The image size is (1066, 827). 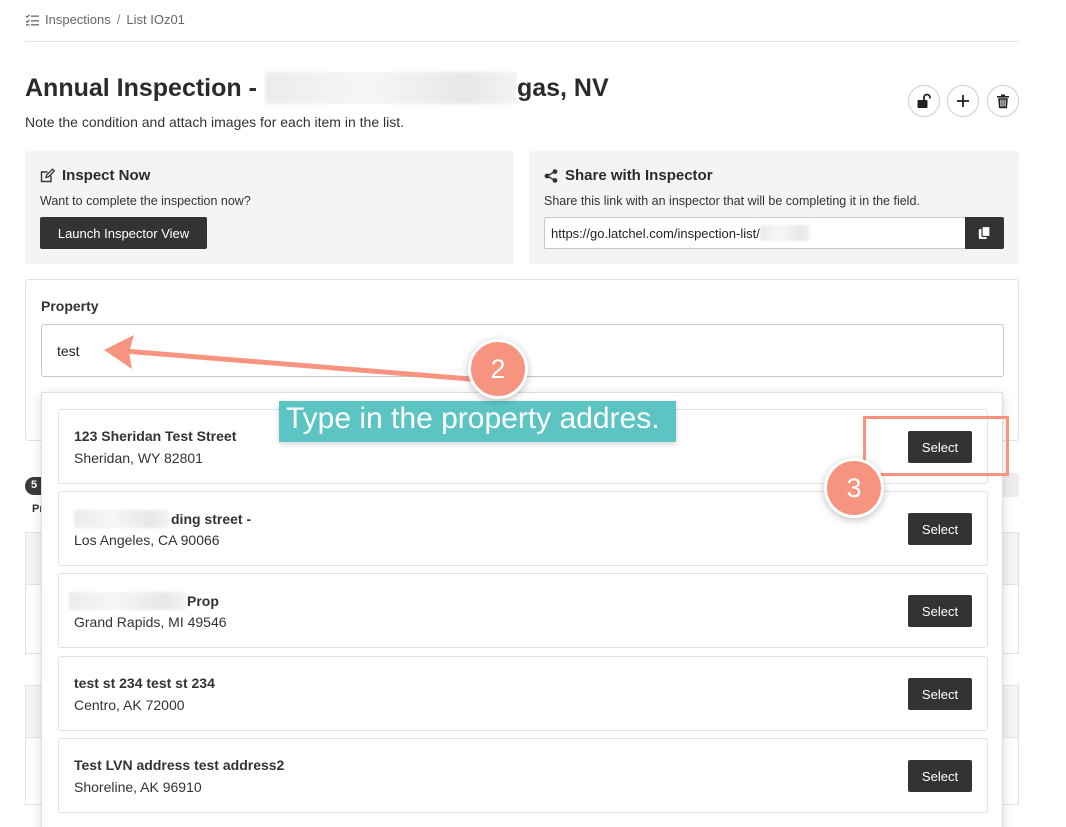 I want to click on property-result-item: Prop Grand Rapids, MI 49546 Select, so click(x=523, y=610).